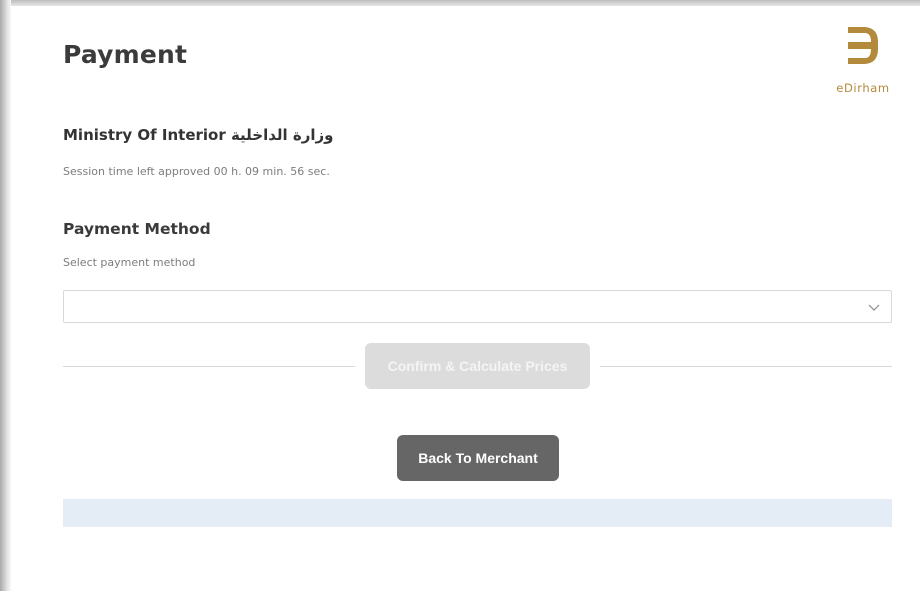  Describe the element at coordinates (5, 295) in the screenshot. I see `window-left-edge` at that location.